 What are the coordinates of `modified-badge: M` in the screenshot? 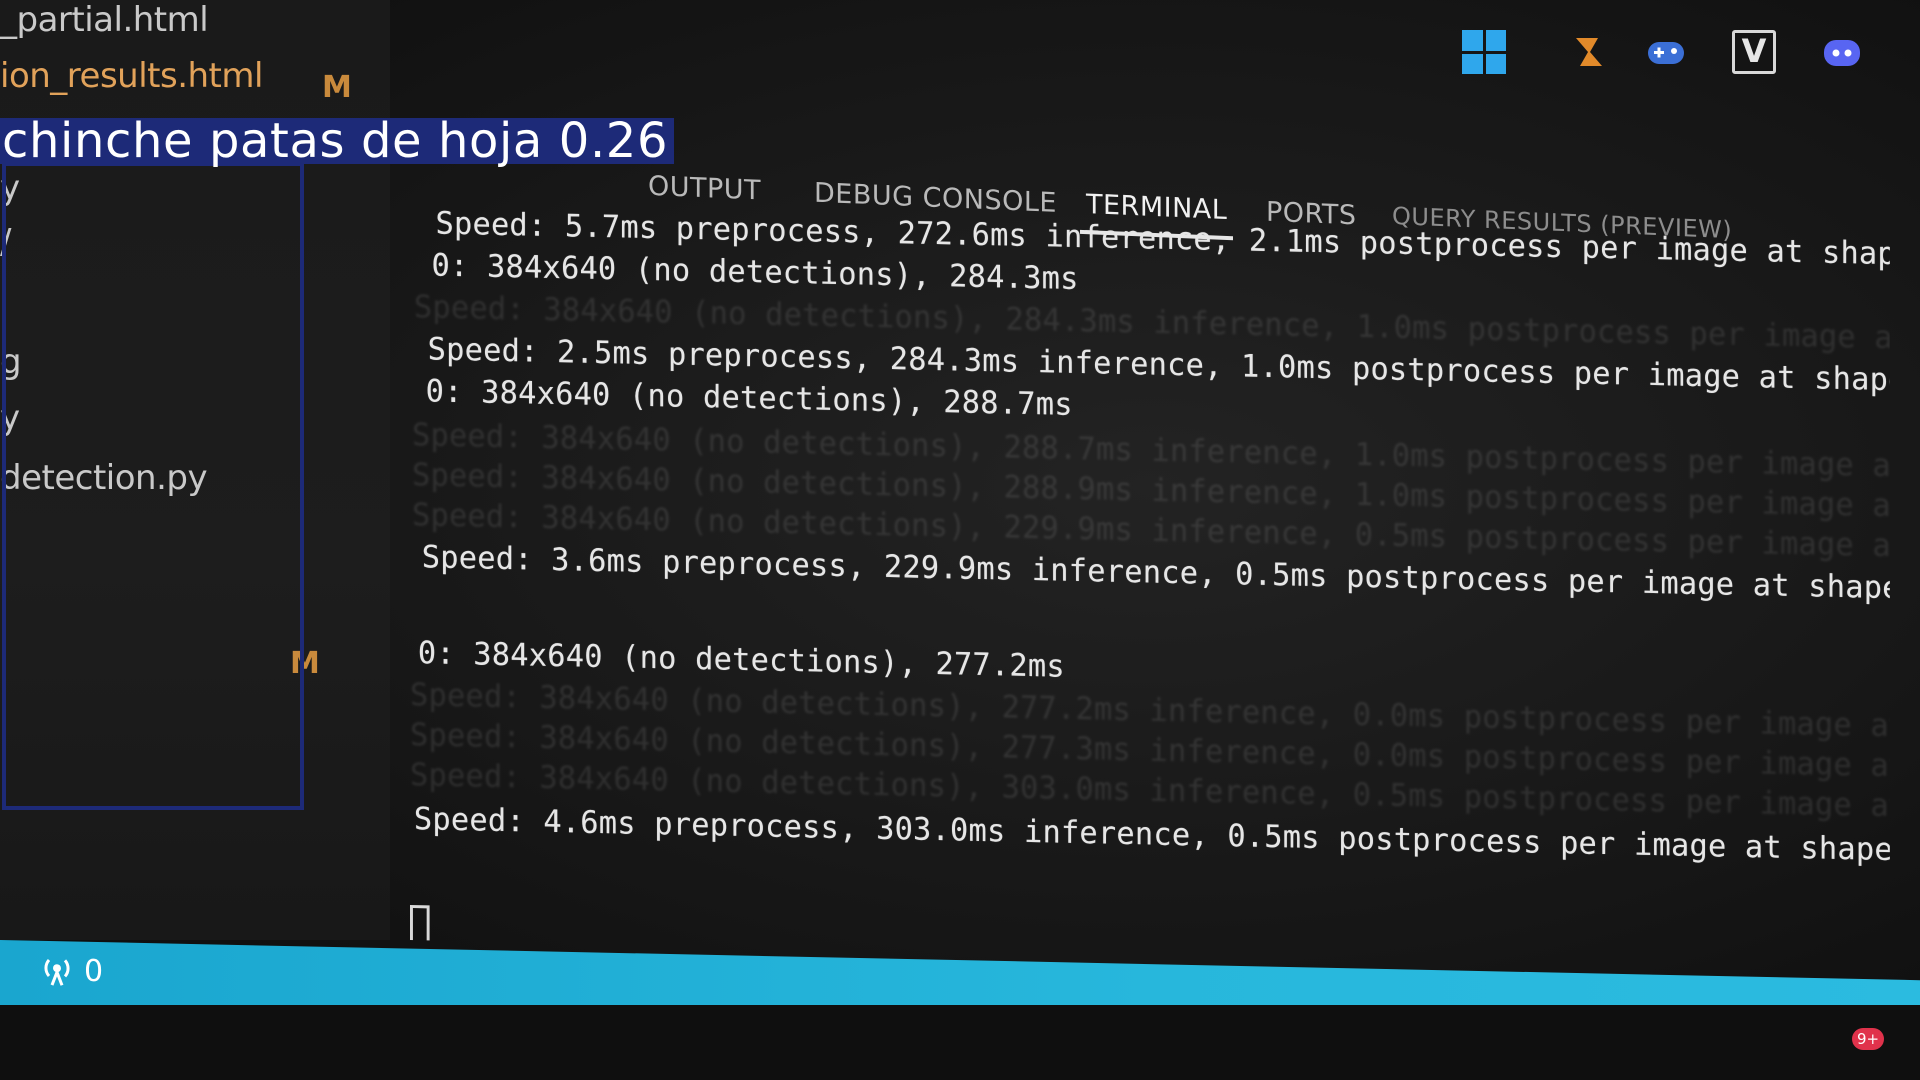 It's located at (337, 87).